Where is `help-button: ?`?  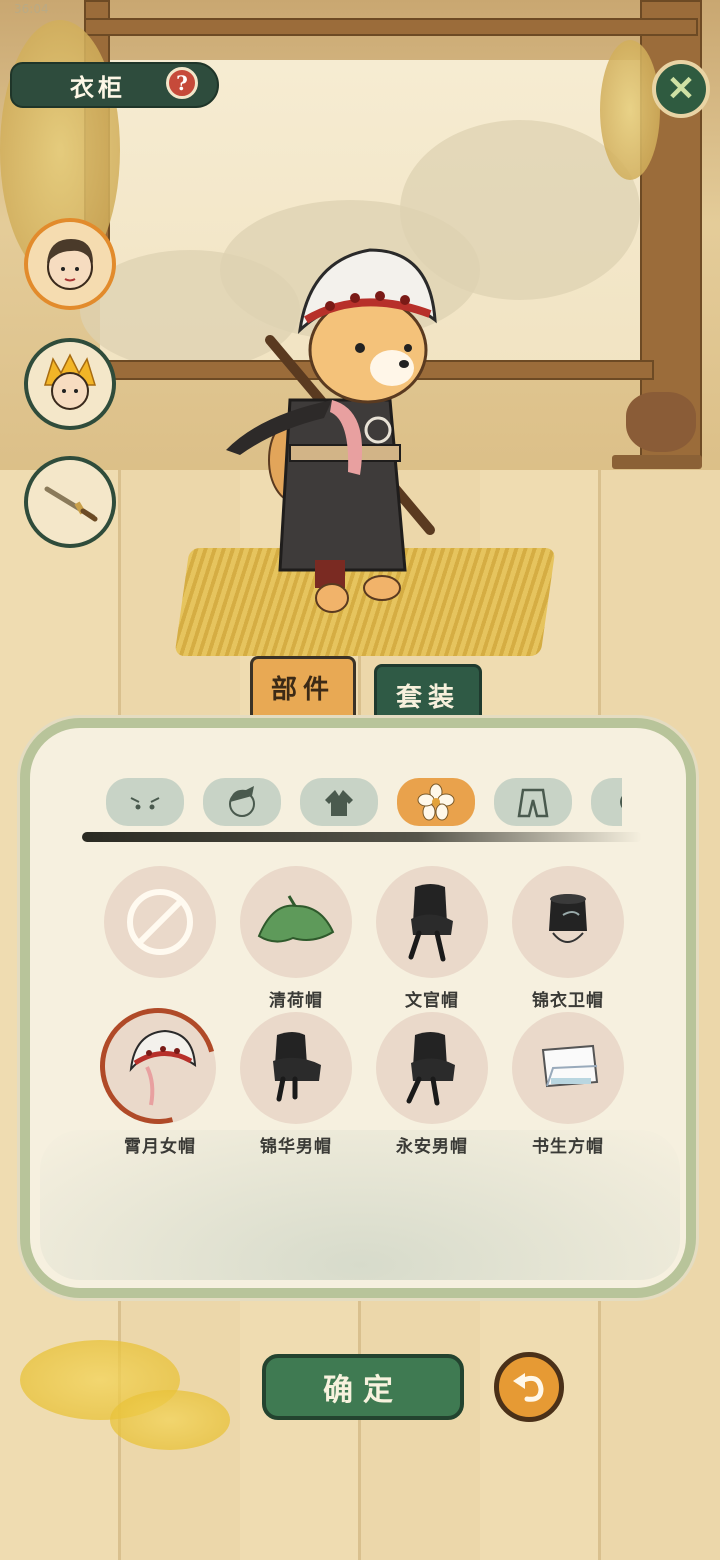
help-button: ? is located at coordinates (182, 83).